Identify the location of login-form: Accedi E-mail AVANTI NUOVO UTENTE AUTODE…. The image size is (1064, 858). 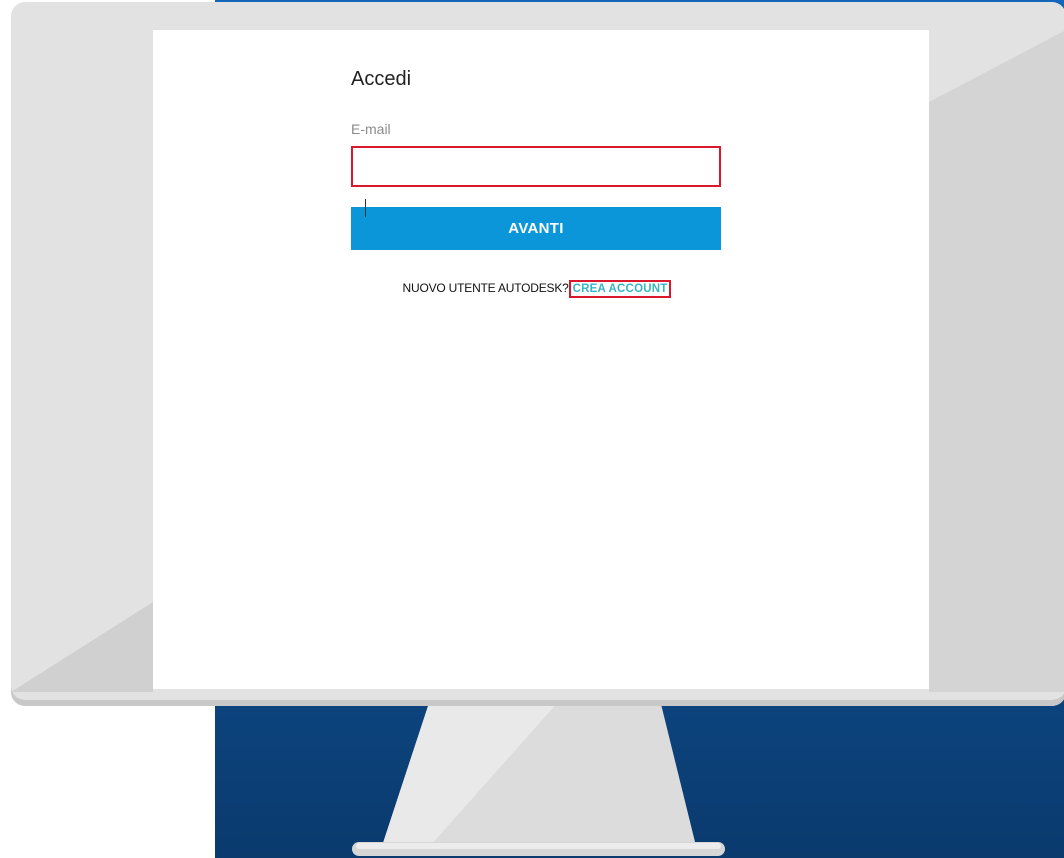
(537, 181).